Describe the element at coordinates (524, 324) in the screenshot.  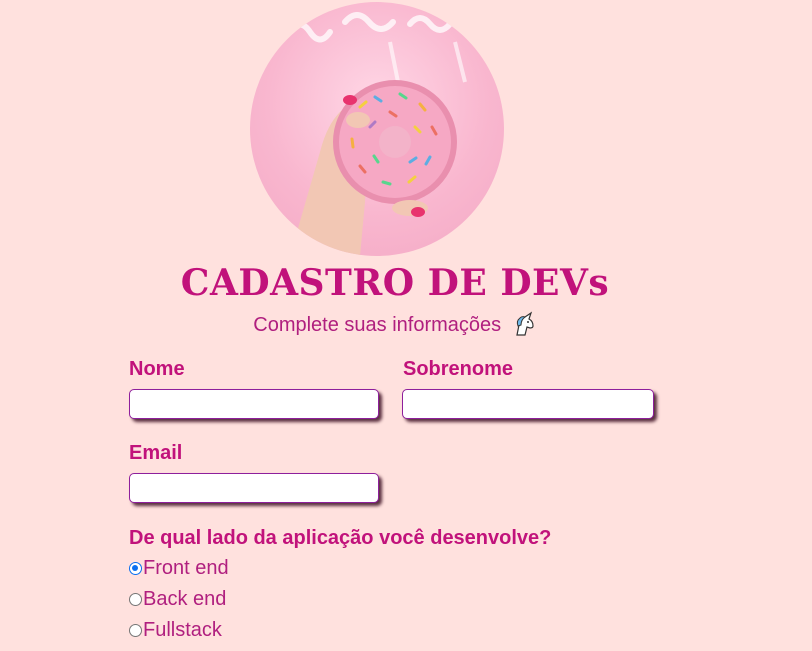
I see `unicorn-icon` at that location.